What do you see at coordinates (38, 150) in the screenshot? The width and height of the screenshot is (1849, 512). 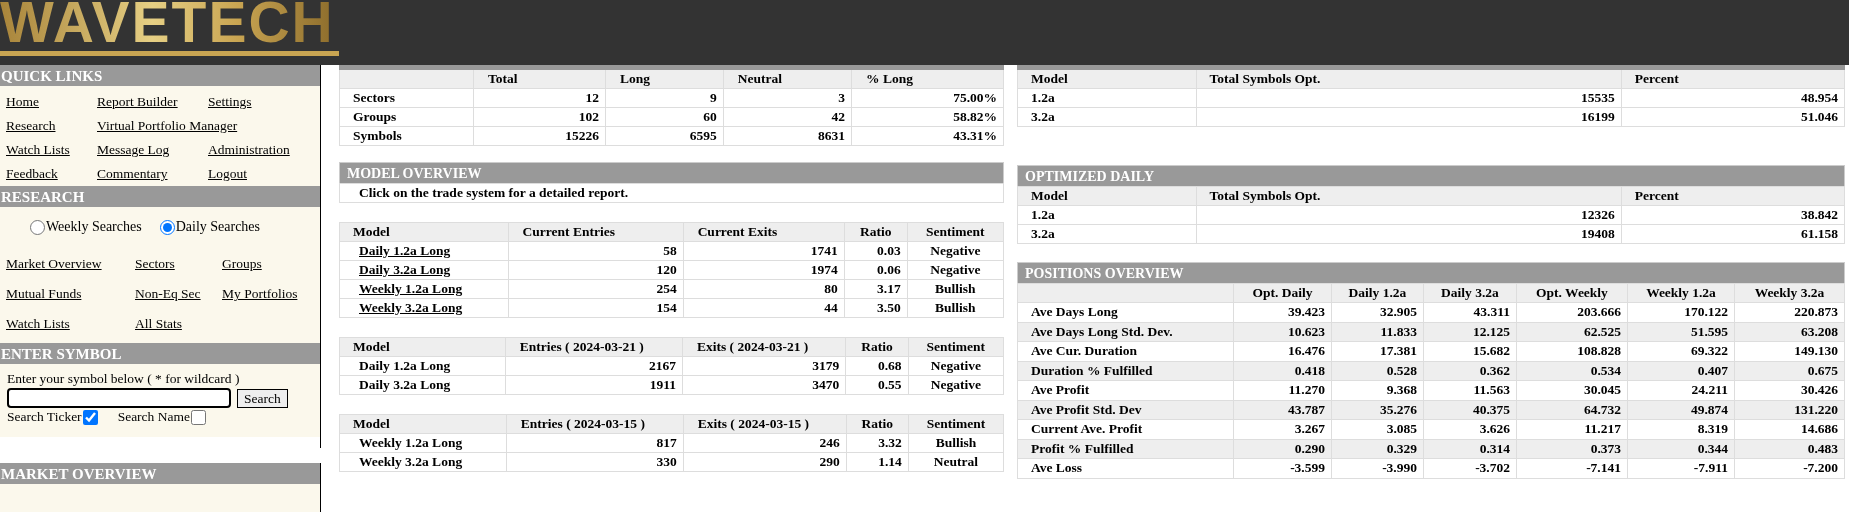 I see `quick-link: Watch Lists` at bounding box center [38, 150].